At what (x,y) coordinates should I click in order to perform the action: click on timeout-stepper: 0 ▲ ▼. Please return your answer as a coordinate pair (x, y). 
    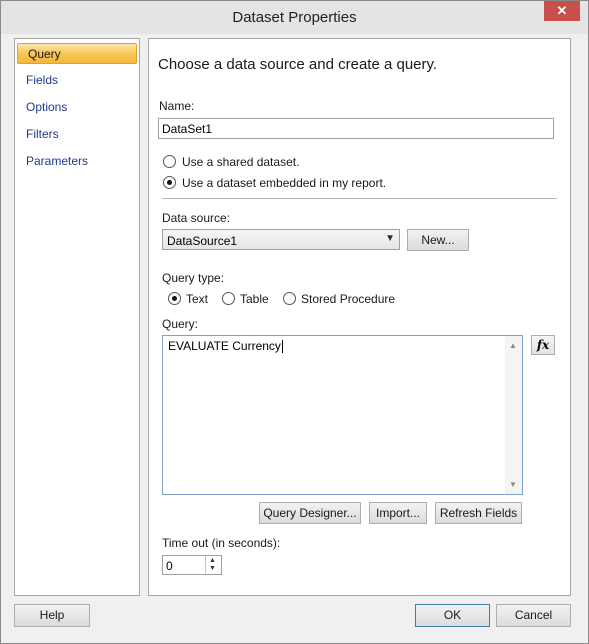
    Looking at the image, I should click on (192, 565).